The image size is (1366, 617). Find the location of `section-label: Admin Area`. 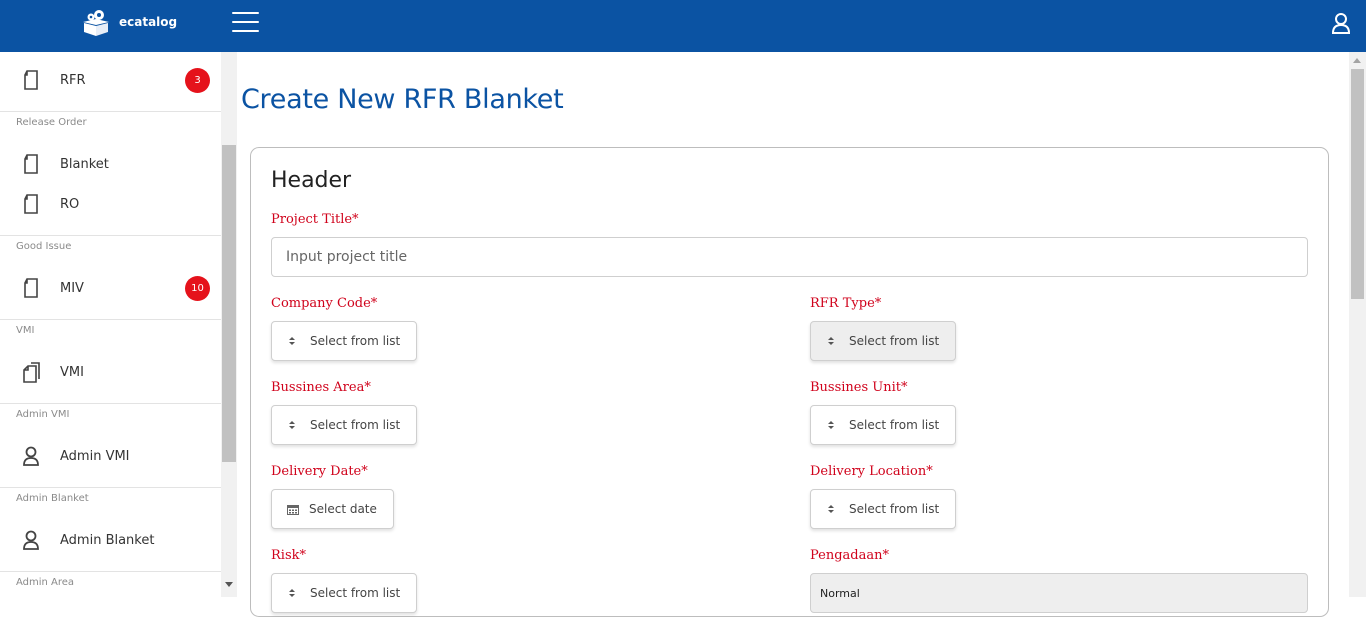

section-label: Admin Area is located at coordinates (45, 582).